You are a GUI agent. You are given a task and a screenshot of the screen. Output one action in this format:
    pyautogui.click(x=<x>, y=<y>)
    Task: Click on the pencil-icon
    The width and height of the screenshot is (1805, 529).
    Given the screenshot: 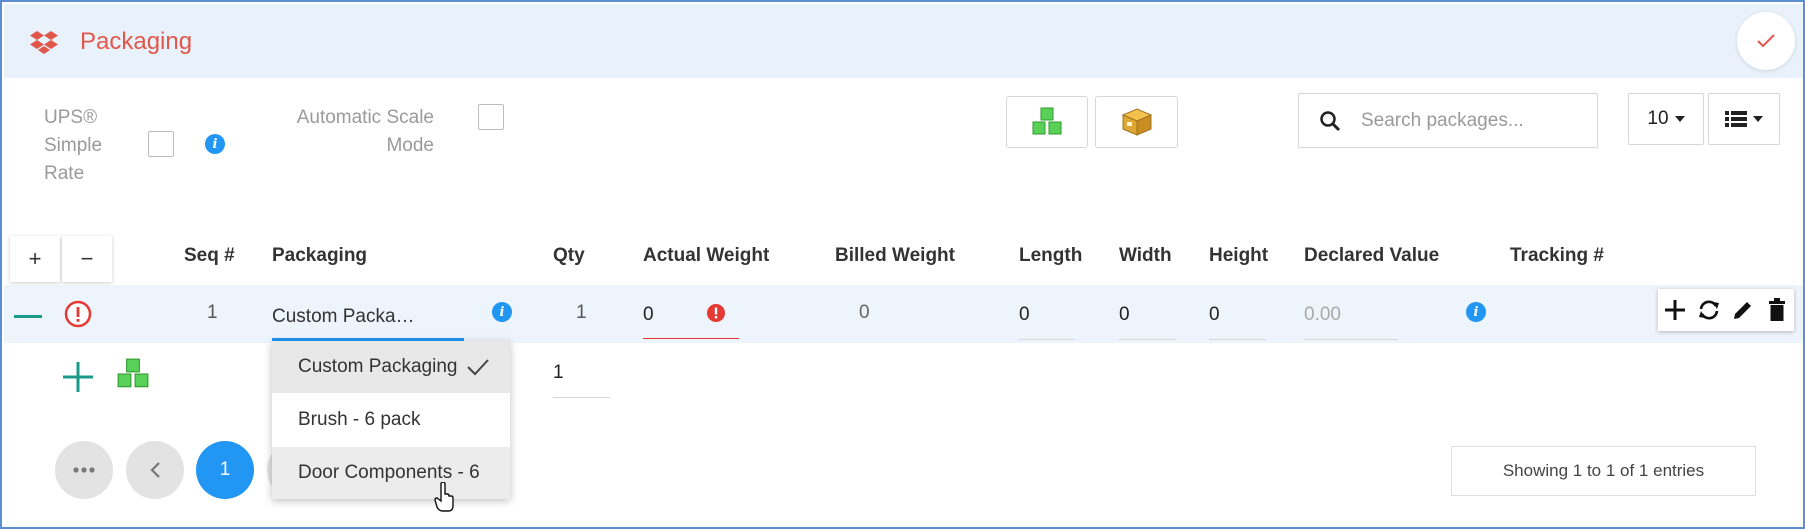 What is the action you would take?
    pyautogui.click(x=1742, y=310)
    